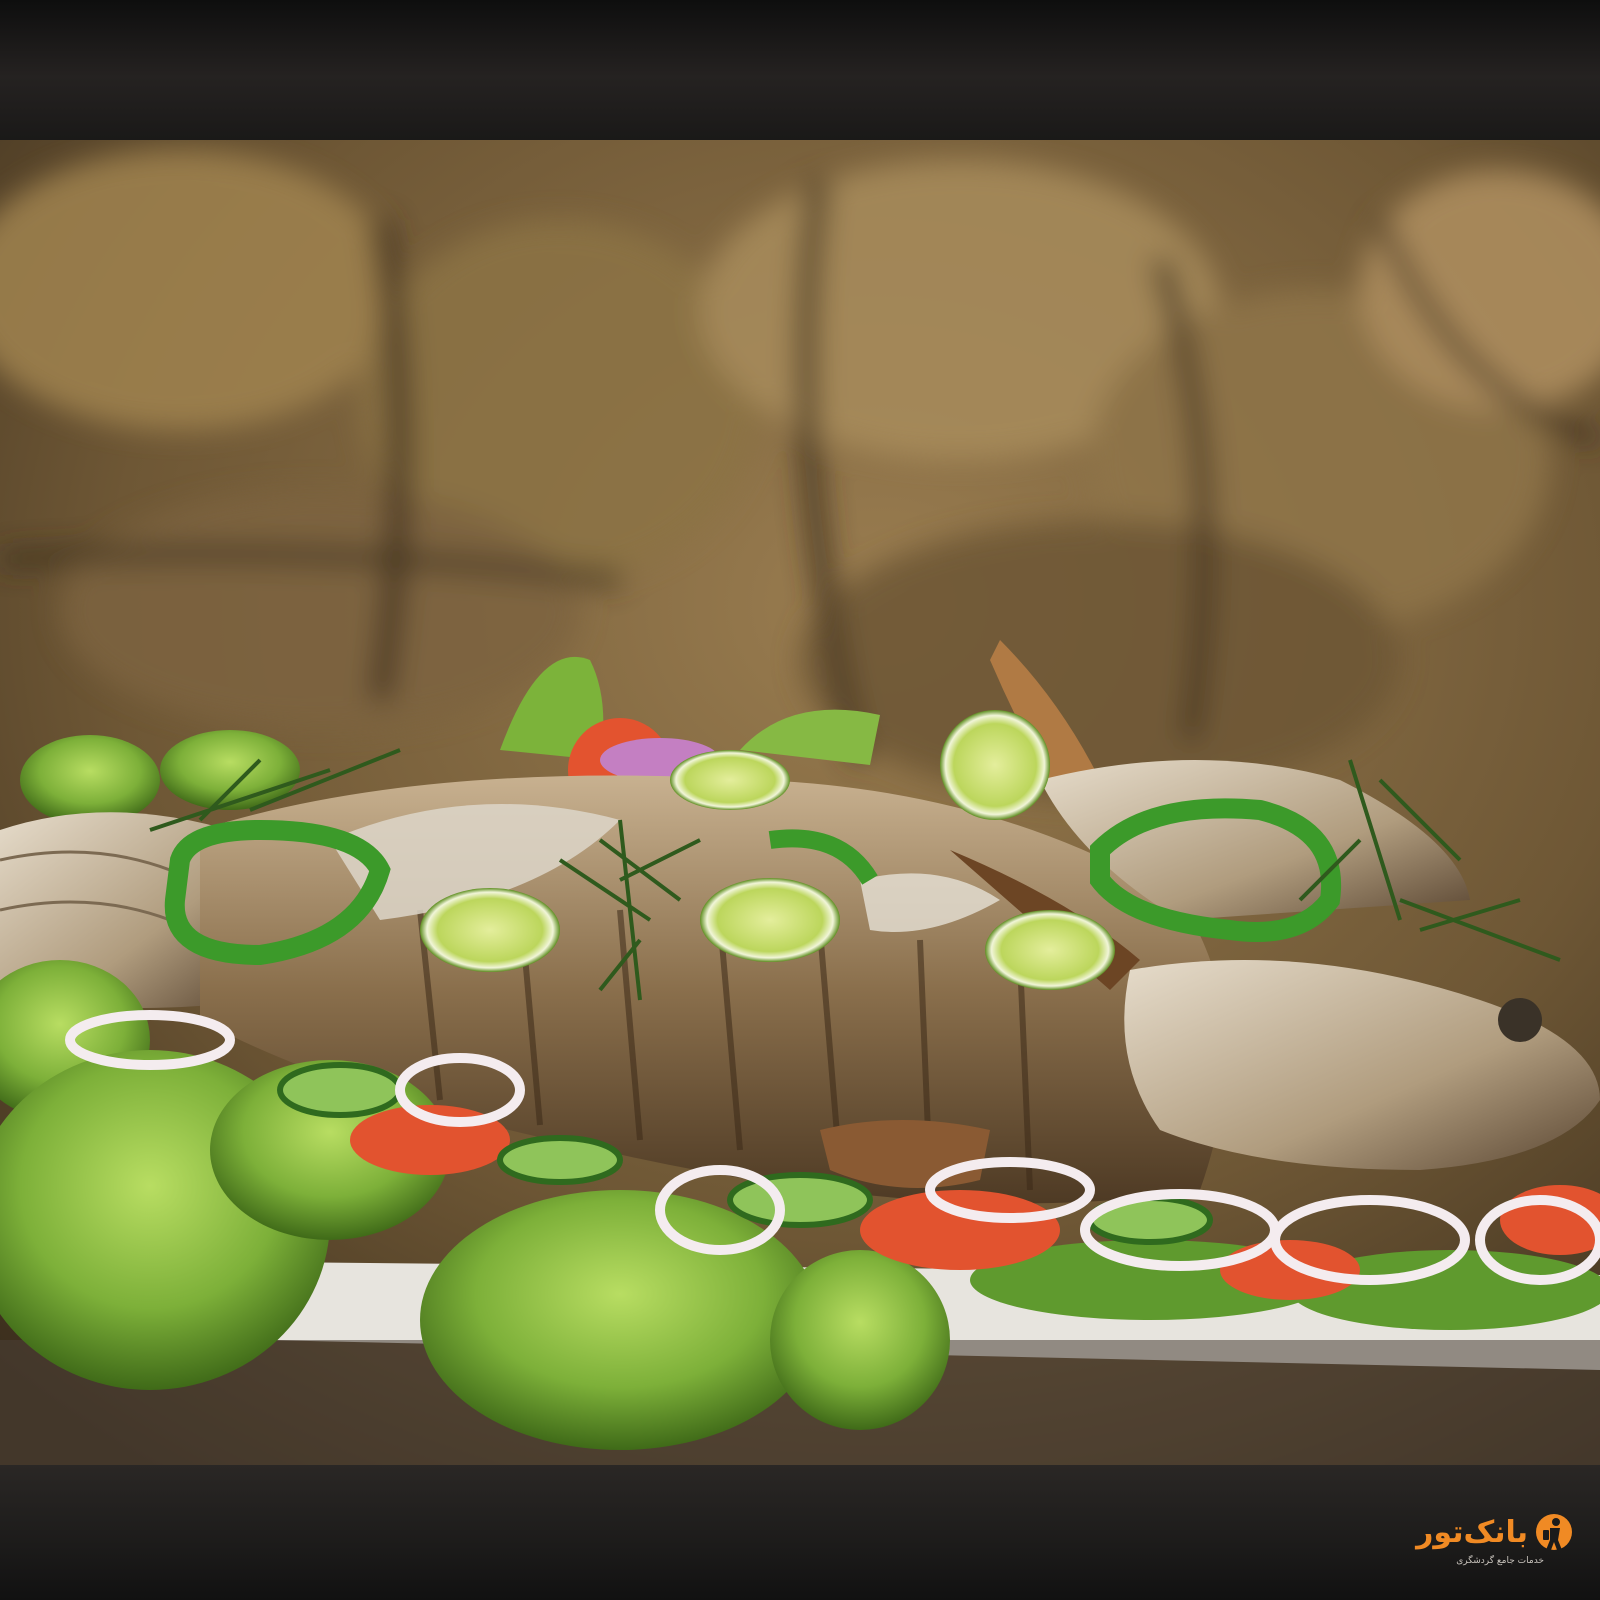  What do you see at coordinates (800, 70) in the screenshot?
I see `top-dark-band` at bounding box center [800, 70].